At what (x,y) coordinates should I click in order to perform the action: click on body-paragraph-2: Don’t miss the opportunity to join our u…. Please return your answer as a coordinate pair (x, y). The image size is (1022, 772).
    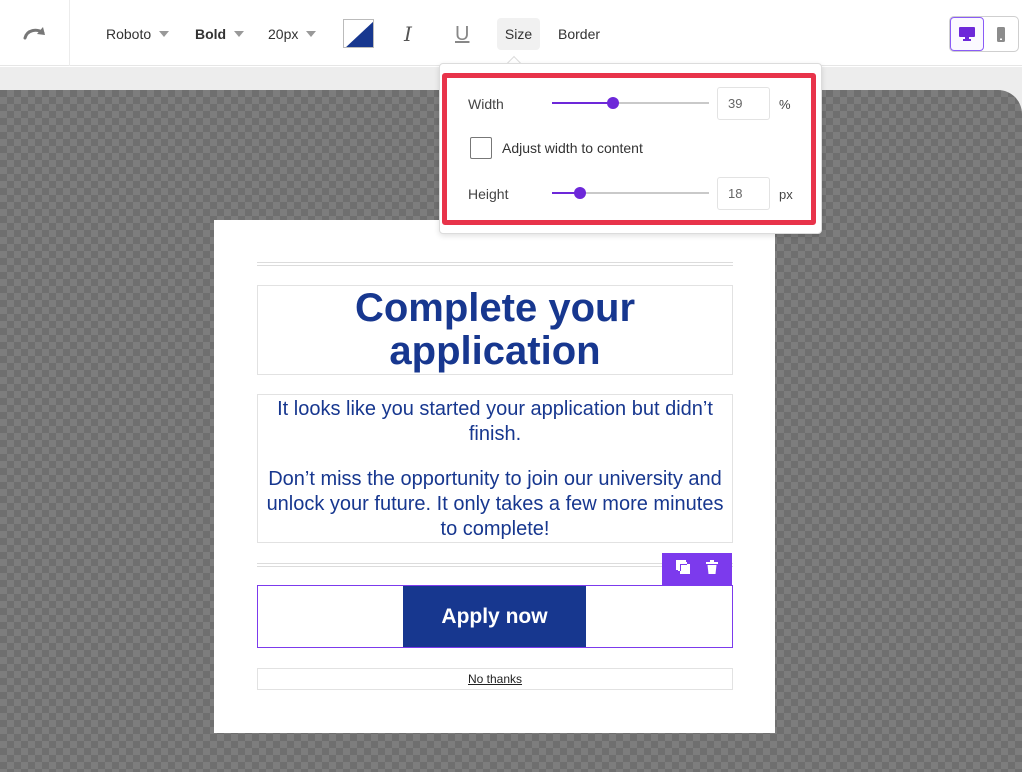
    Looking at the image, I should click on (495, 504).